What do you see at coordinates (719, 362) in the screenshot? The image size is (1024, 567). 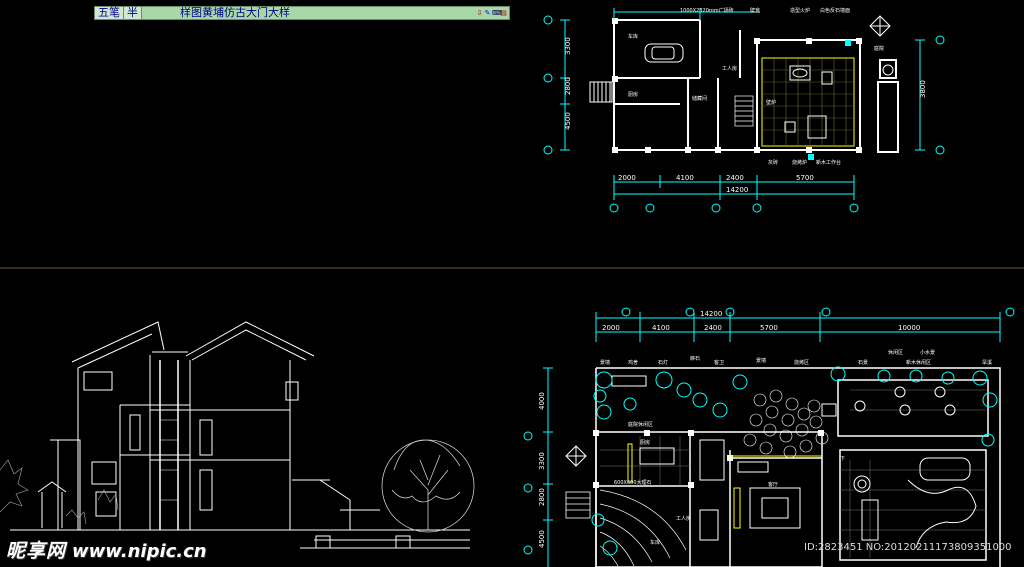 I see `plan-label: 客卫` at bounding box center [719, 362].